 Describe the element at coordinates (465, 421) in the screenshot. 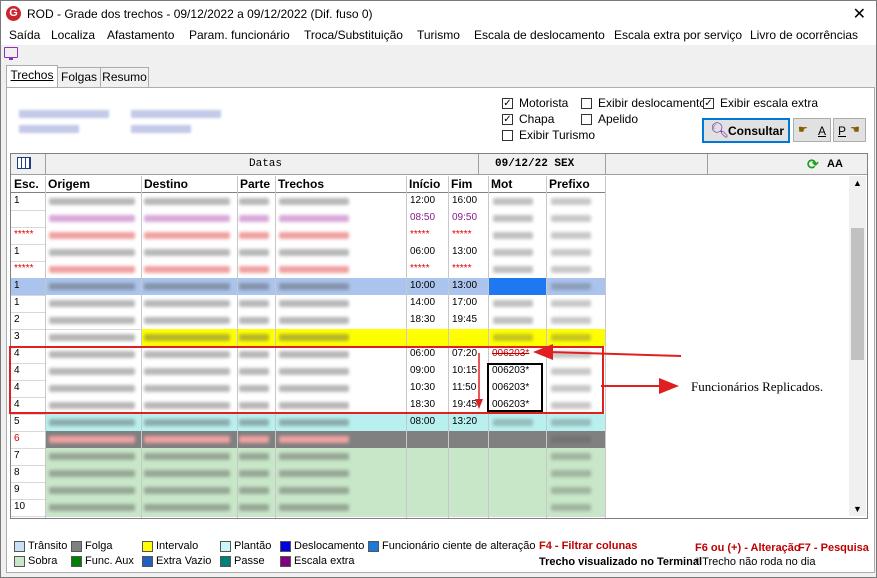

I see `fim-cell: 13:20` at that location.